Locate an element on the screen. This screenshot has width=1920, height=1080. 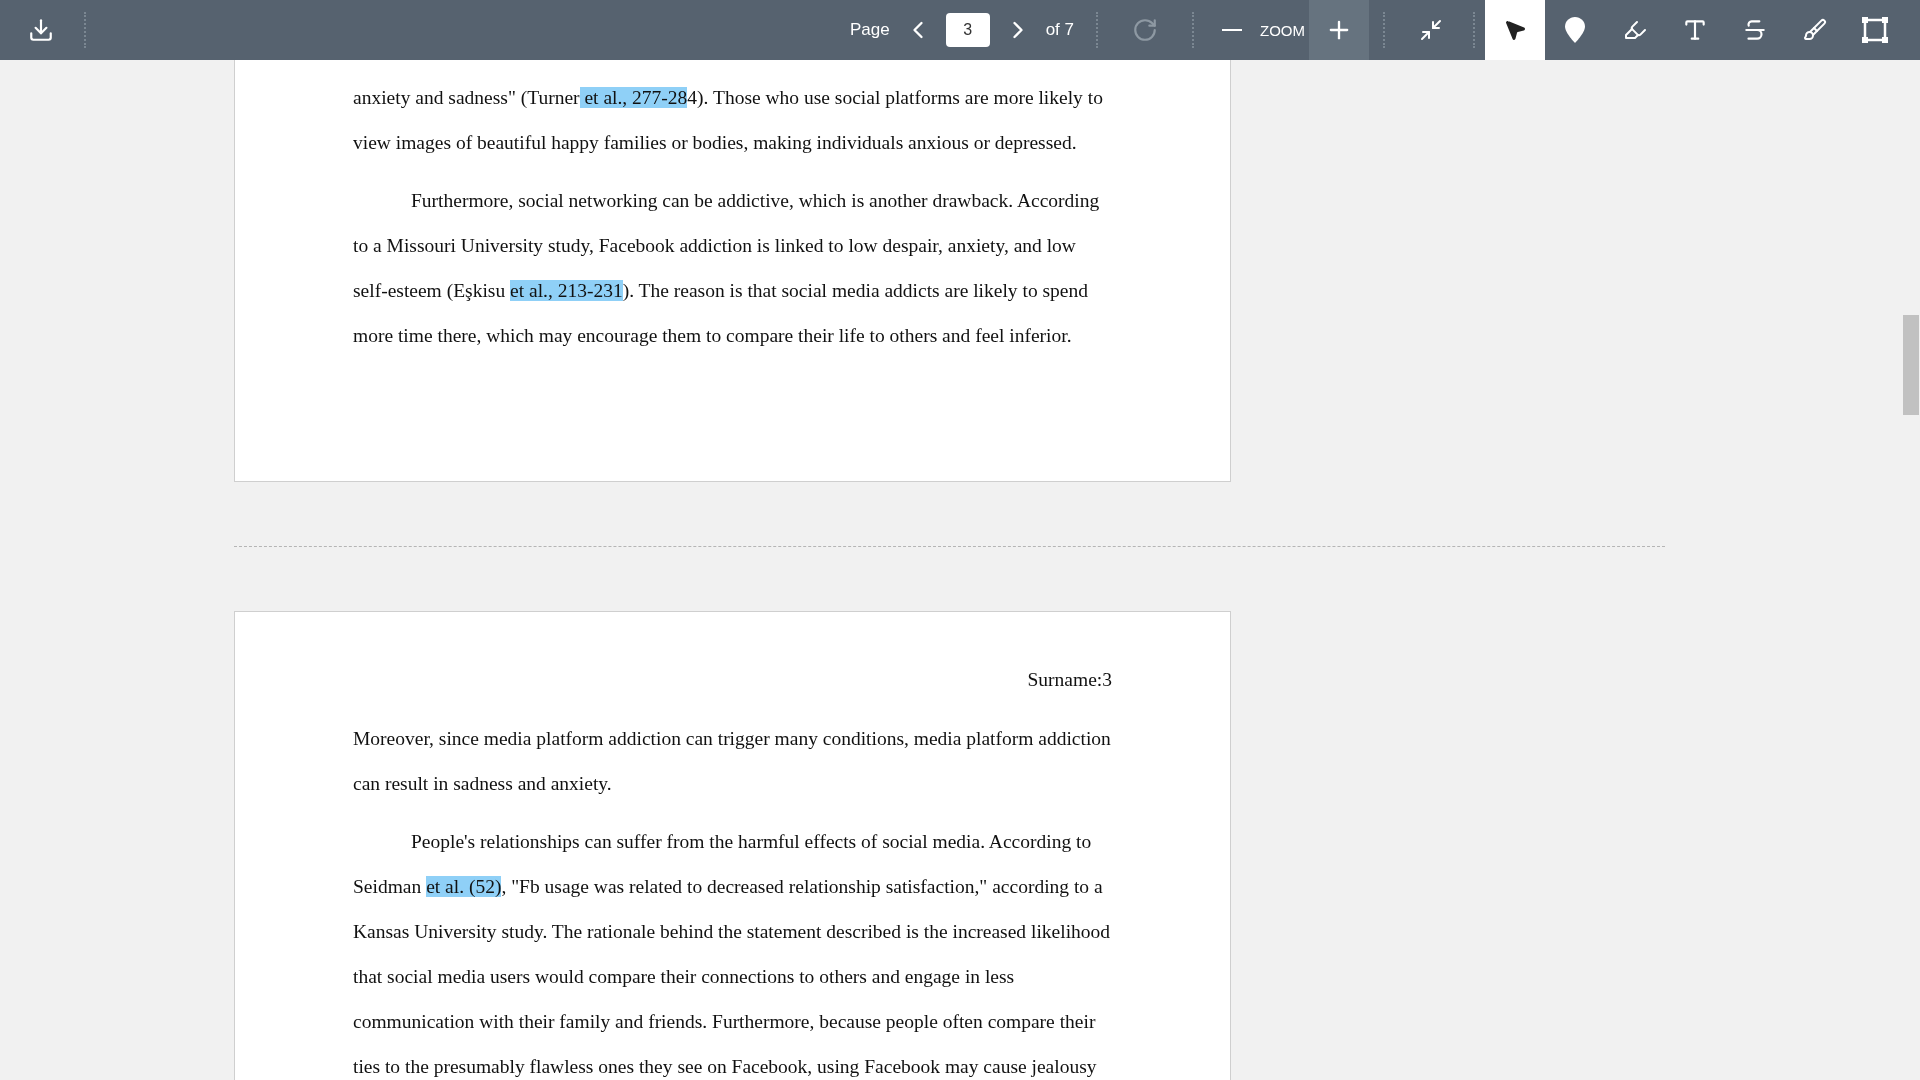
page-header: Surname:3 is located at coordinates (1069, 680).